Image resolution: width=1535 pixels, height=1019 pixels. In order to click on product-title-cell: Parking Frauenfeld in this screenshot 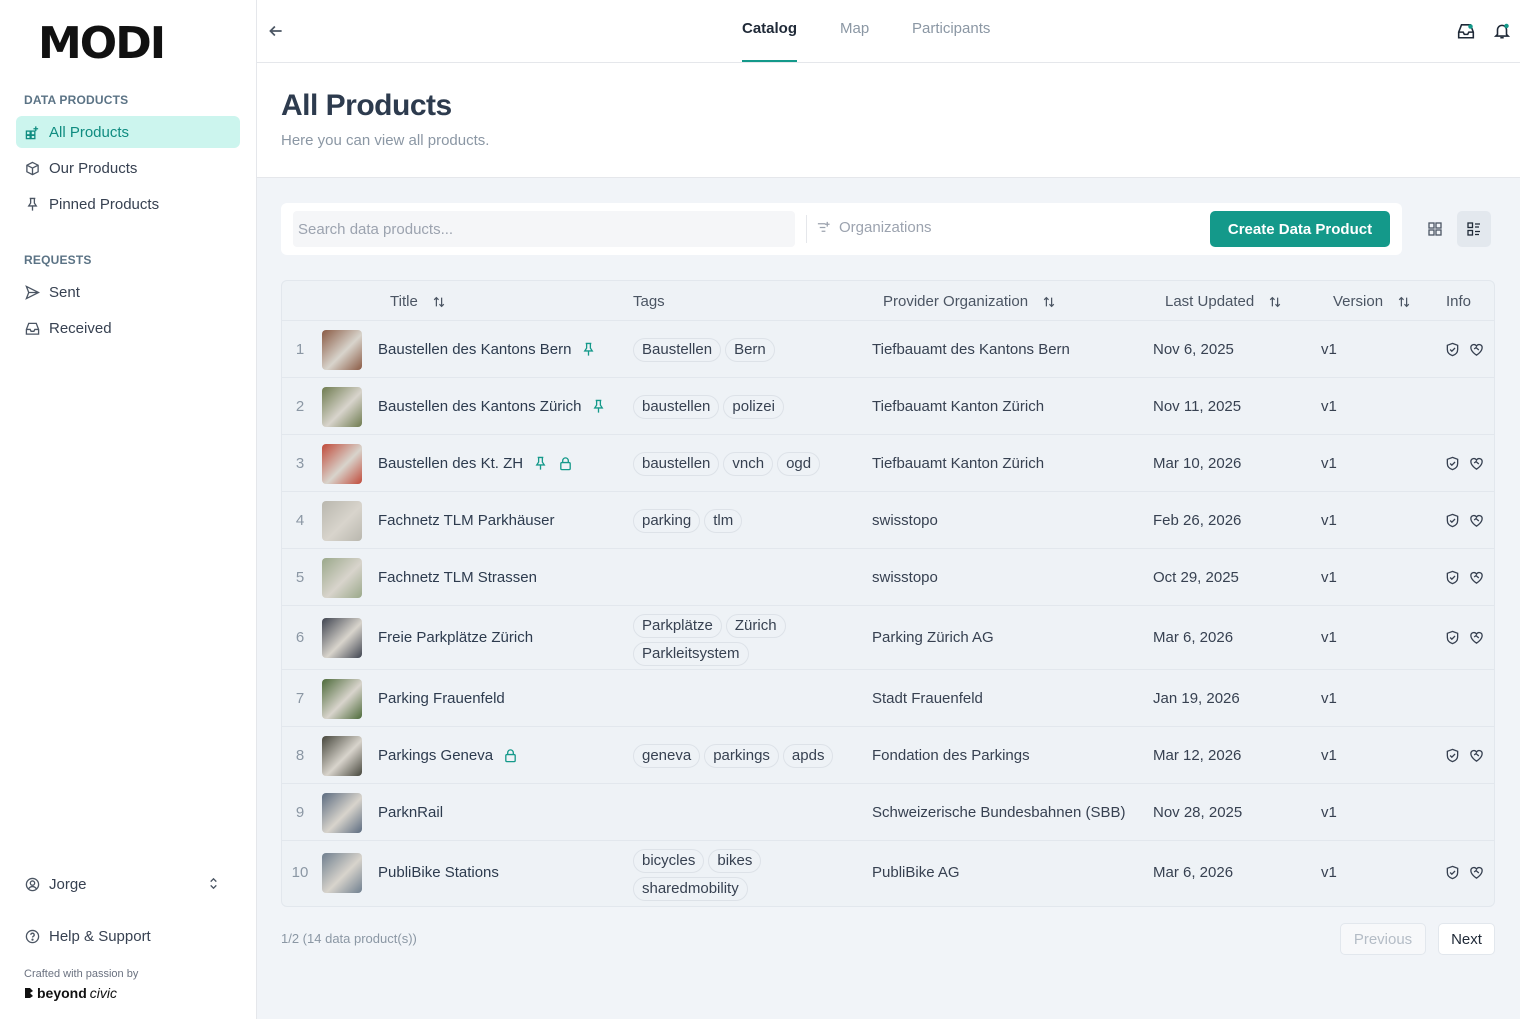, I will do `click(441, 698)`.